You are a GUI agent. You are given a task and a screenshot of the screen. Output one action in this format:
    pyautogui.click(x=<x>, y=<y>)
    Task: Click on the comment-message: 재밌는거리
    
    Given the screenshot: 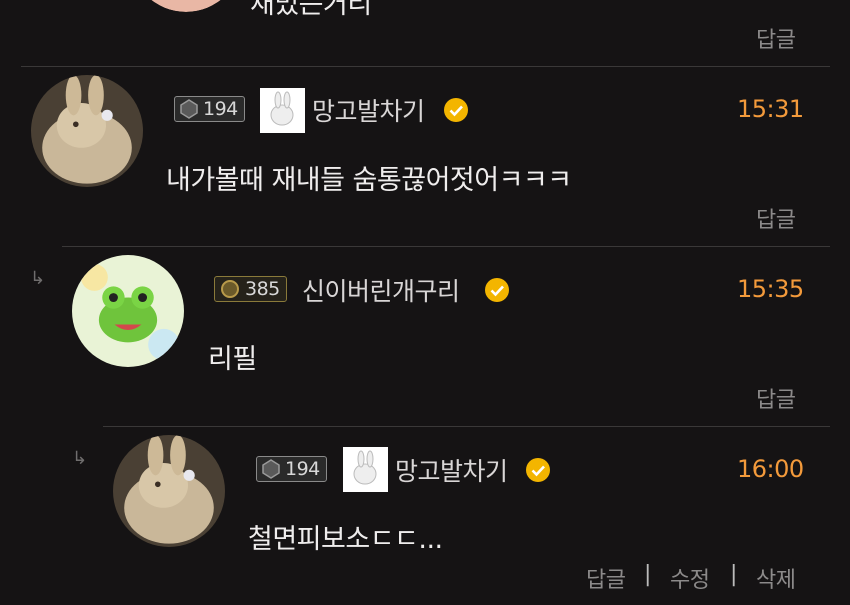 What is the action you would take?
    pyautogui.click(x=311, y=10)
    